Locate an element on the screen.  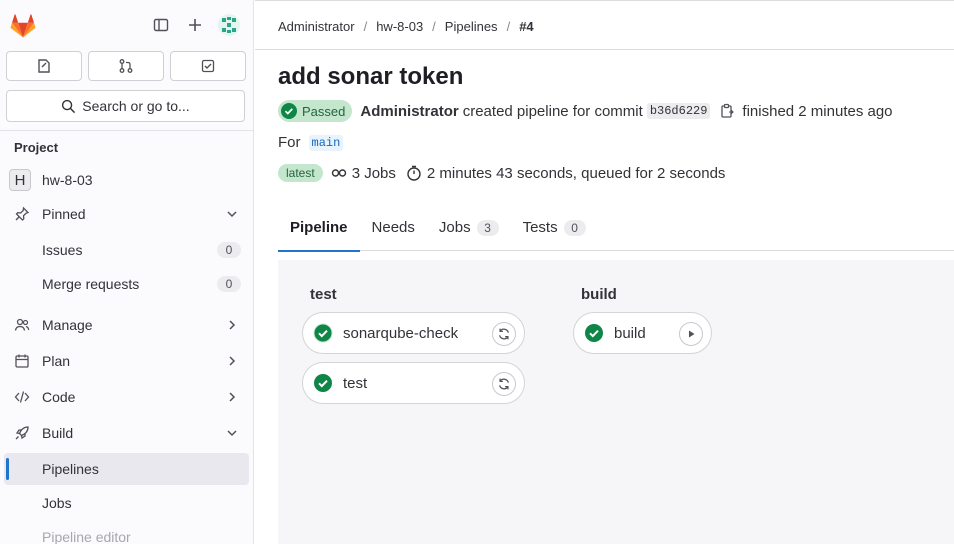
breadcrumb-item-current: #4 is located at coordinates (526, 26).